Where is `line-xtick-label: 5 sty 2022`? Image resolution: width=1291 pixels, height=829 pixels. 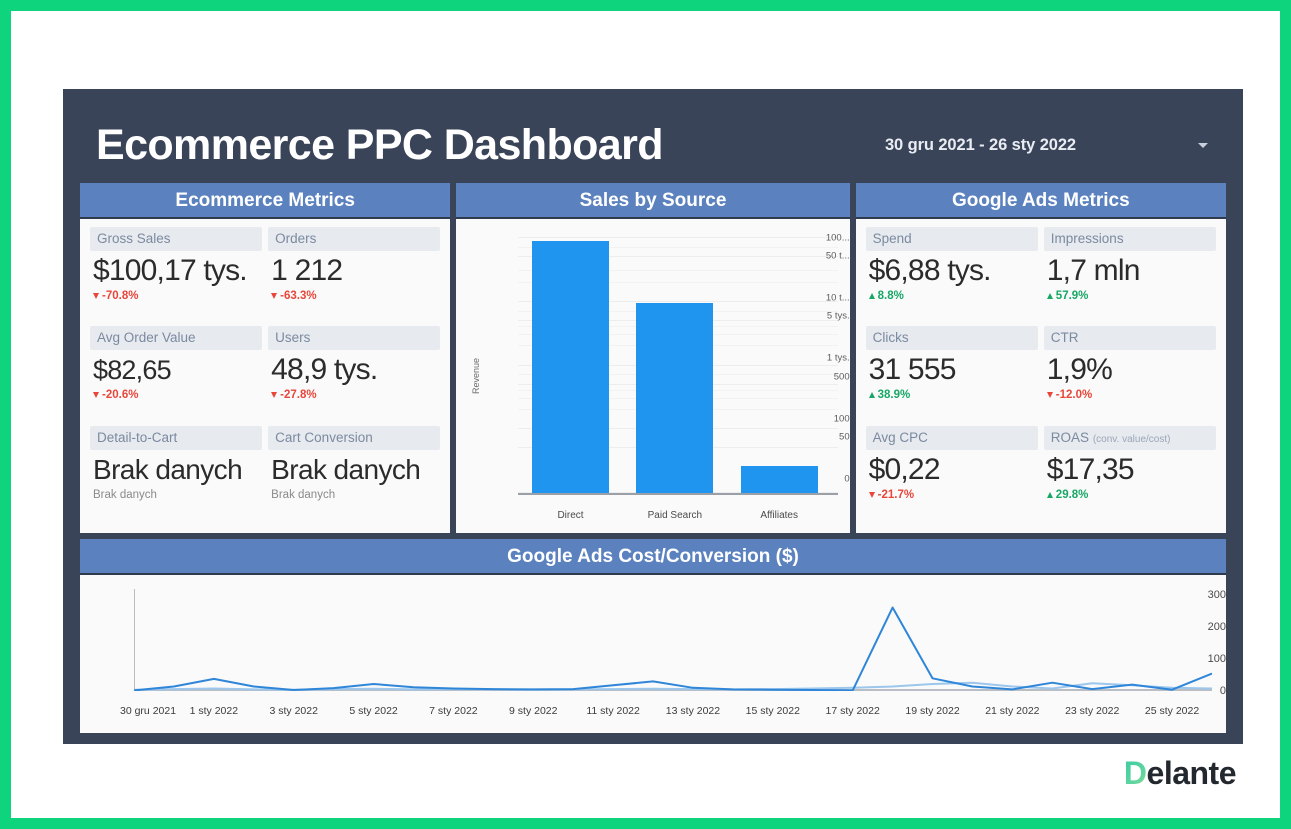 line-xtick-label: 5 sty 2022 is located at coordinates (373, 711).